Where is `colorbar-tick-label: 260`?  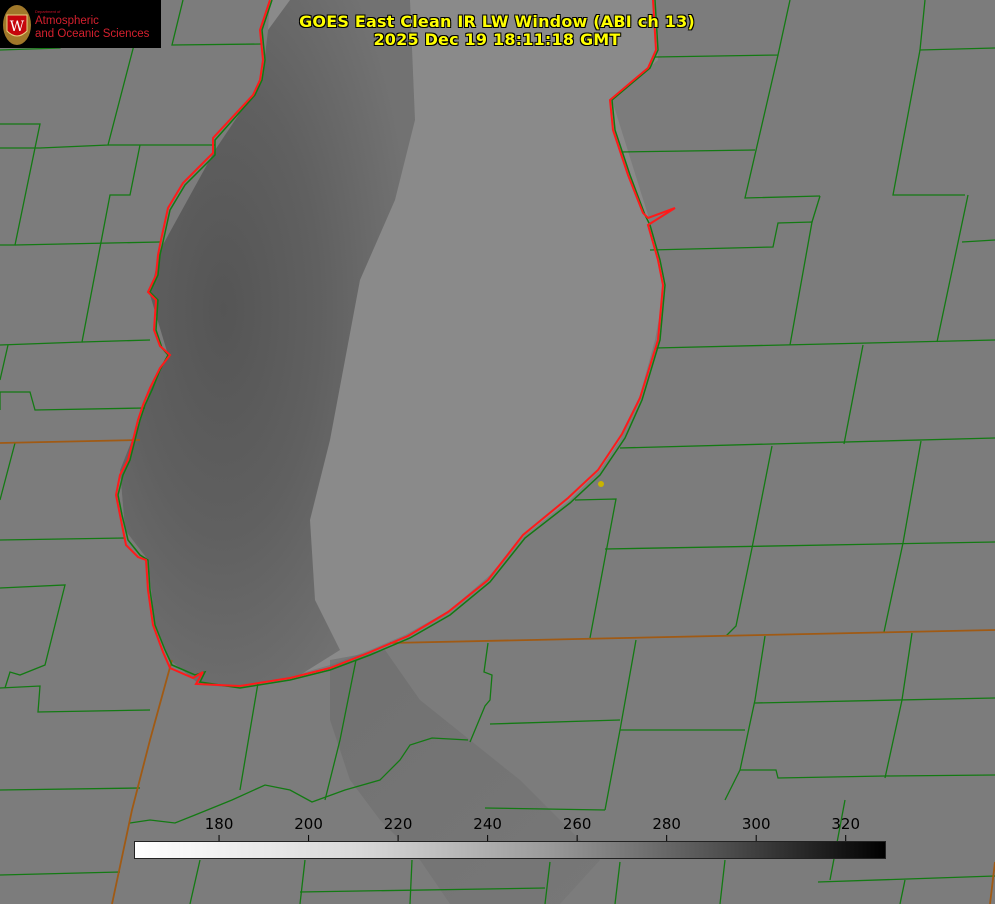 colorbar-tick-label: 260 is located at coordinates (577, 824).